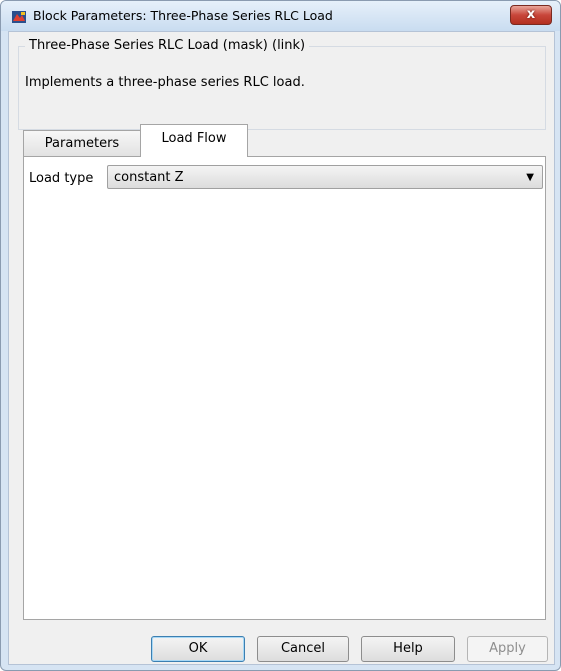  I want to click on tab-parameters-label: Parameters, so click(82, 143).